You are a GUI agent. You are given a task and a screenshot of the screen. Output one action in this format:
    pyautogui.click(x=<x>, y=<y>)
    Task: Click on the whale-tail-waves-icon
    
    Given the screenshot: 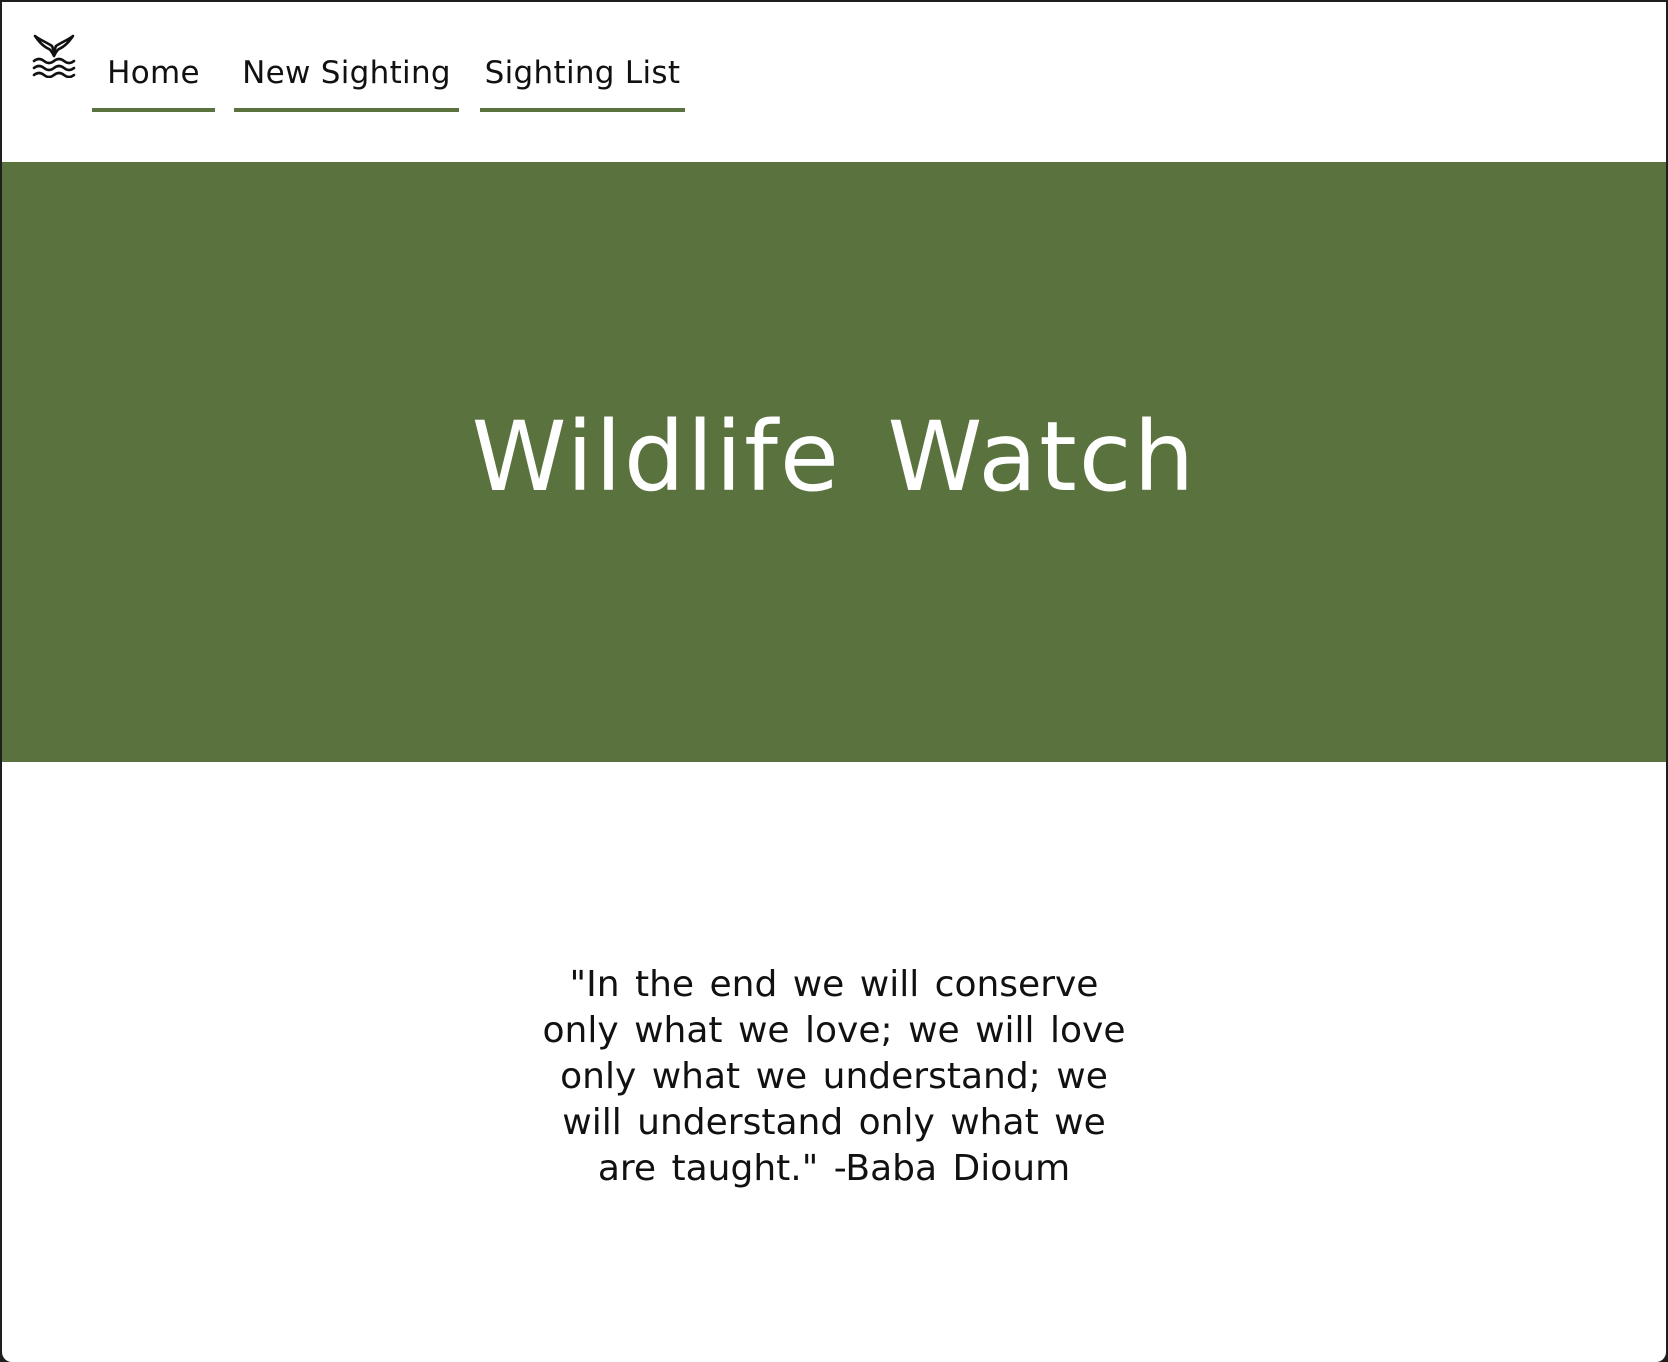 What is the action you would take?
    pyautogui.click(x=54, y=54)
    